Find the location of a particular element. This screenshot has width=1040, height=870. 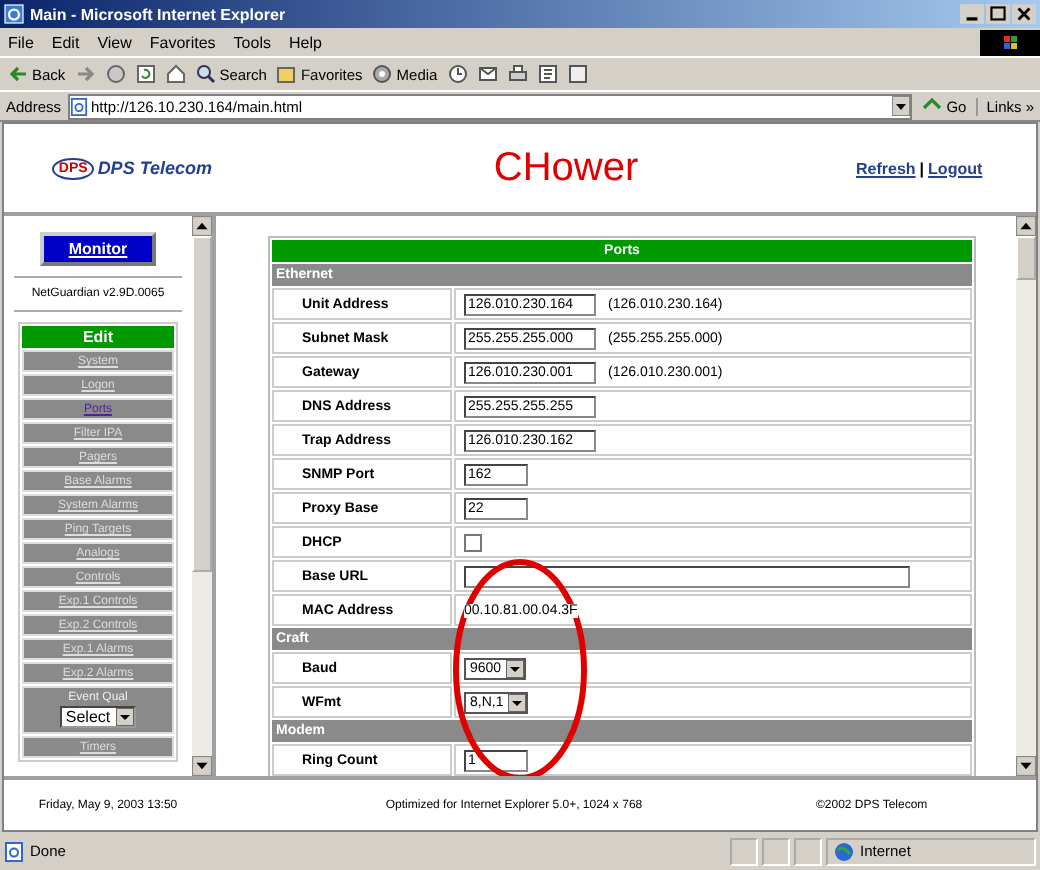

menu-item: View is located at coordinates (114, 42).